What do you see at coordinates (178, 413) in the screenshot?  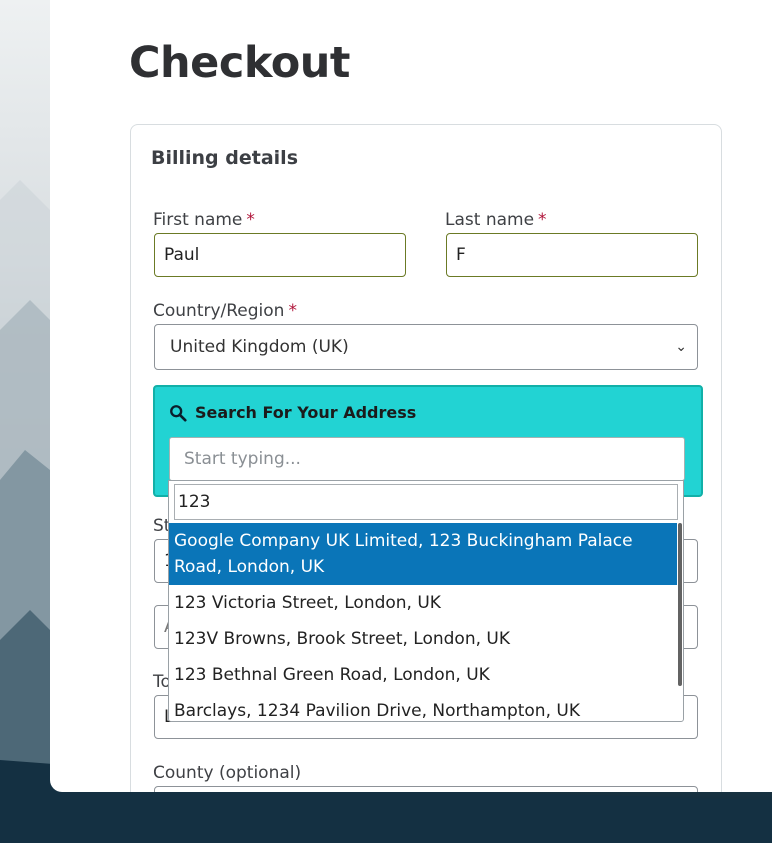 I see `search-icon` at bounding box center [178, 413].